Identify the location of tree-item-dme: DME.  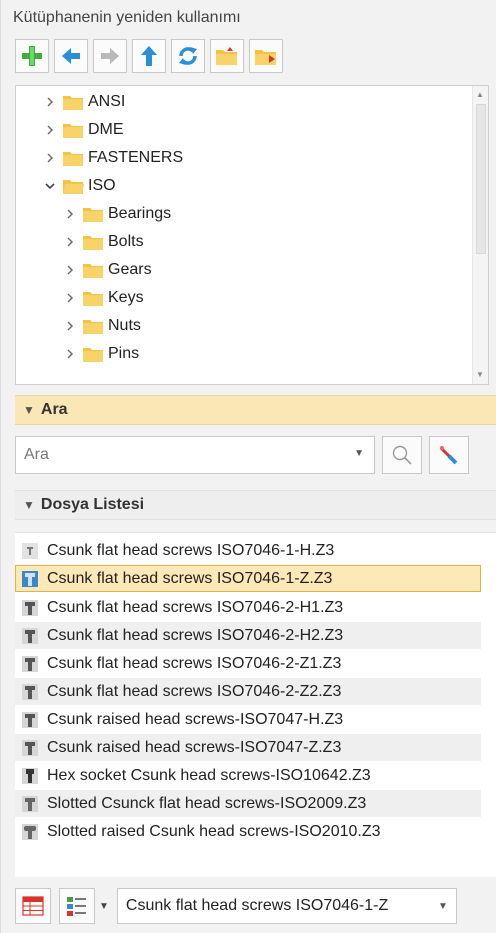
(83, 130).